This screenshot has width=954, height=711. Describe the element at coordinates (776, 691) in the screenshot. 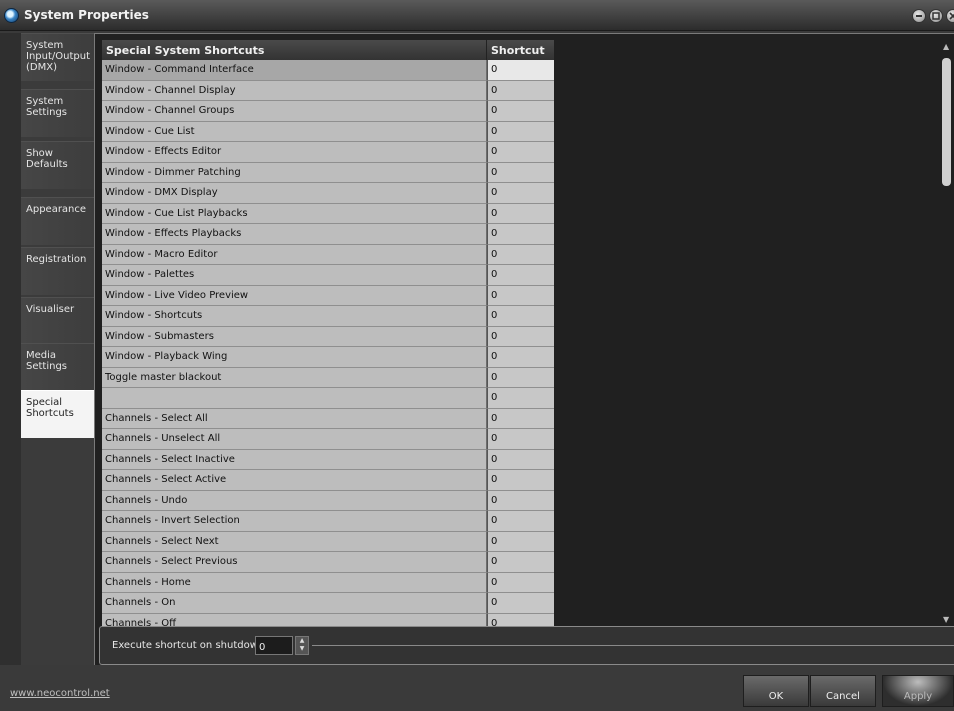

I see `ok-button: OK` at that location.